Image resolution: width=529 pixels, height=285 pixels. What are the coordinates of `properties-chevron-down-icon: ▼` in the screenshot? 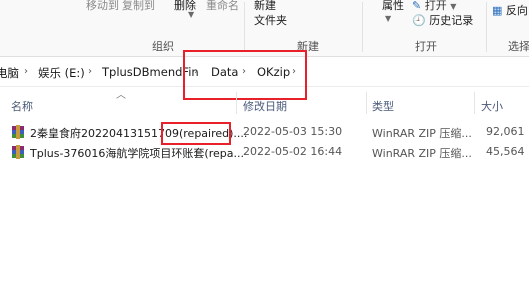 It's located at (388, 18).